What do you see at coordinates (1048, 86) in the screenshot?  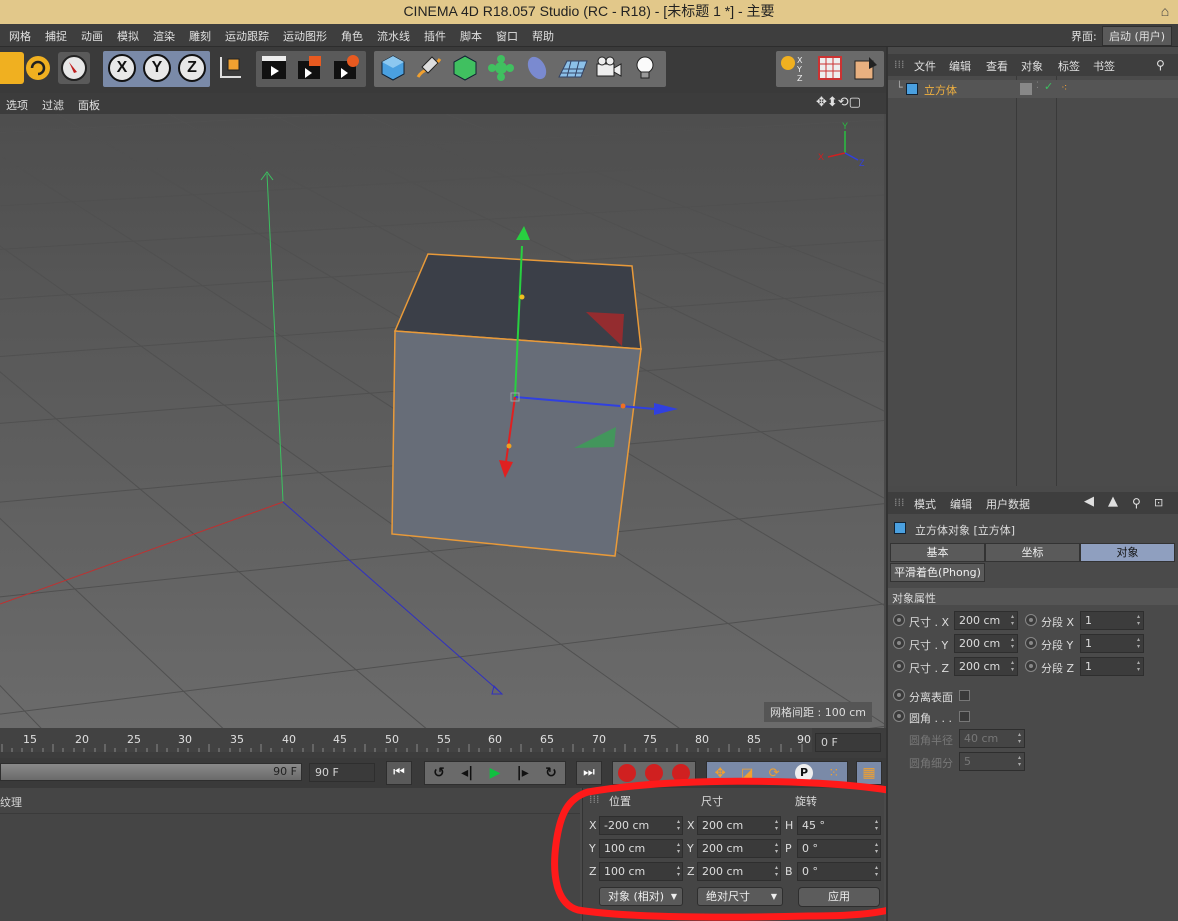 I see `enabled-check-icon: ✓` at bounding box center [1048, 86].